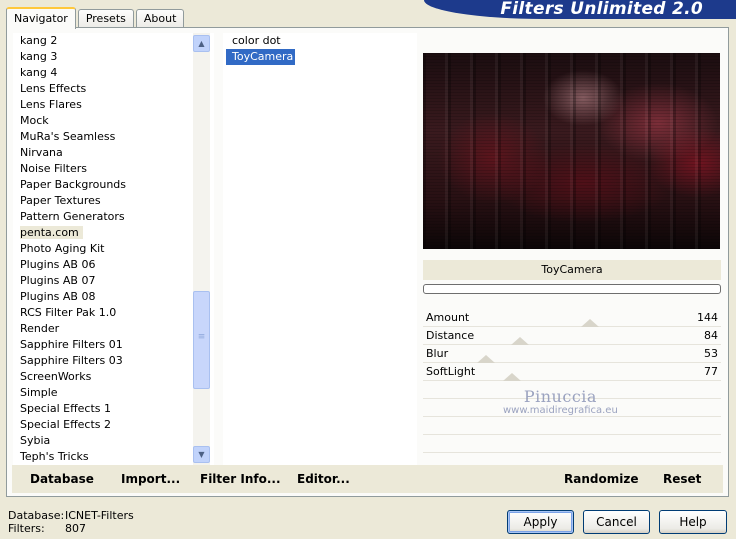  Describe the element at coordinates (201, 337) in the screenshot. I see `scrollbar-grip: ≡` at that location.